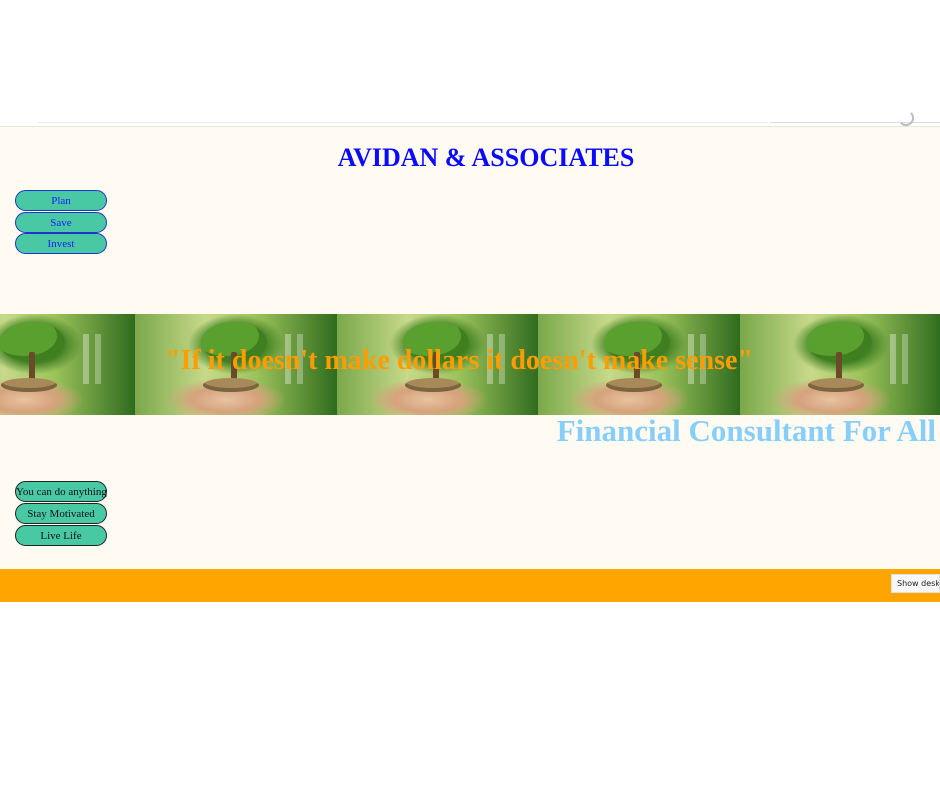 This screenshot has width=940, height=788. Describe the element at coordinates (915, 583) in the screenshot. I see `show-desktop-tooltip: Show deskto` at that location.